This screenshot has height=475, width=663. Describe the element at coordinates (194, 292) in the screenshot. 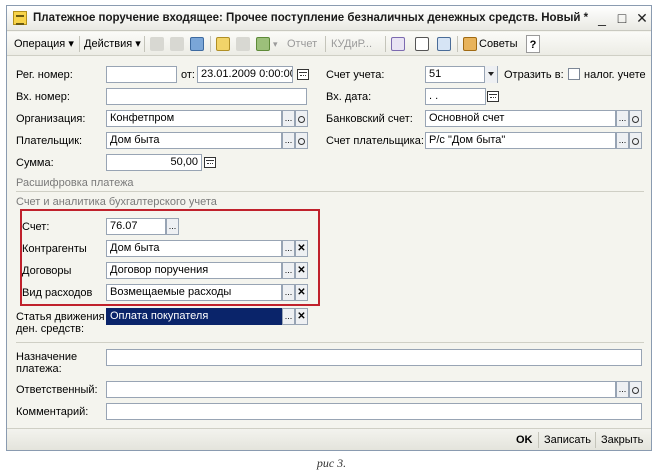

I see `expense-type-field: Возмещаемые расходы` at that location.